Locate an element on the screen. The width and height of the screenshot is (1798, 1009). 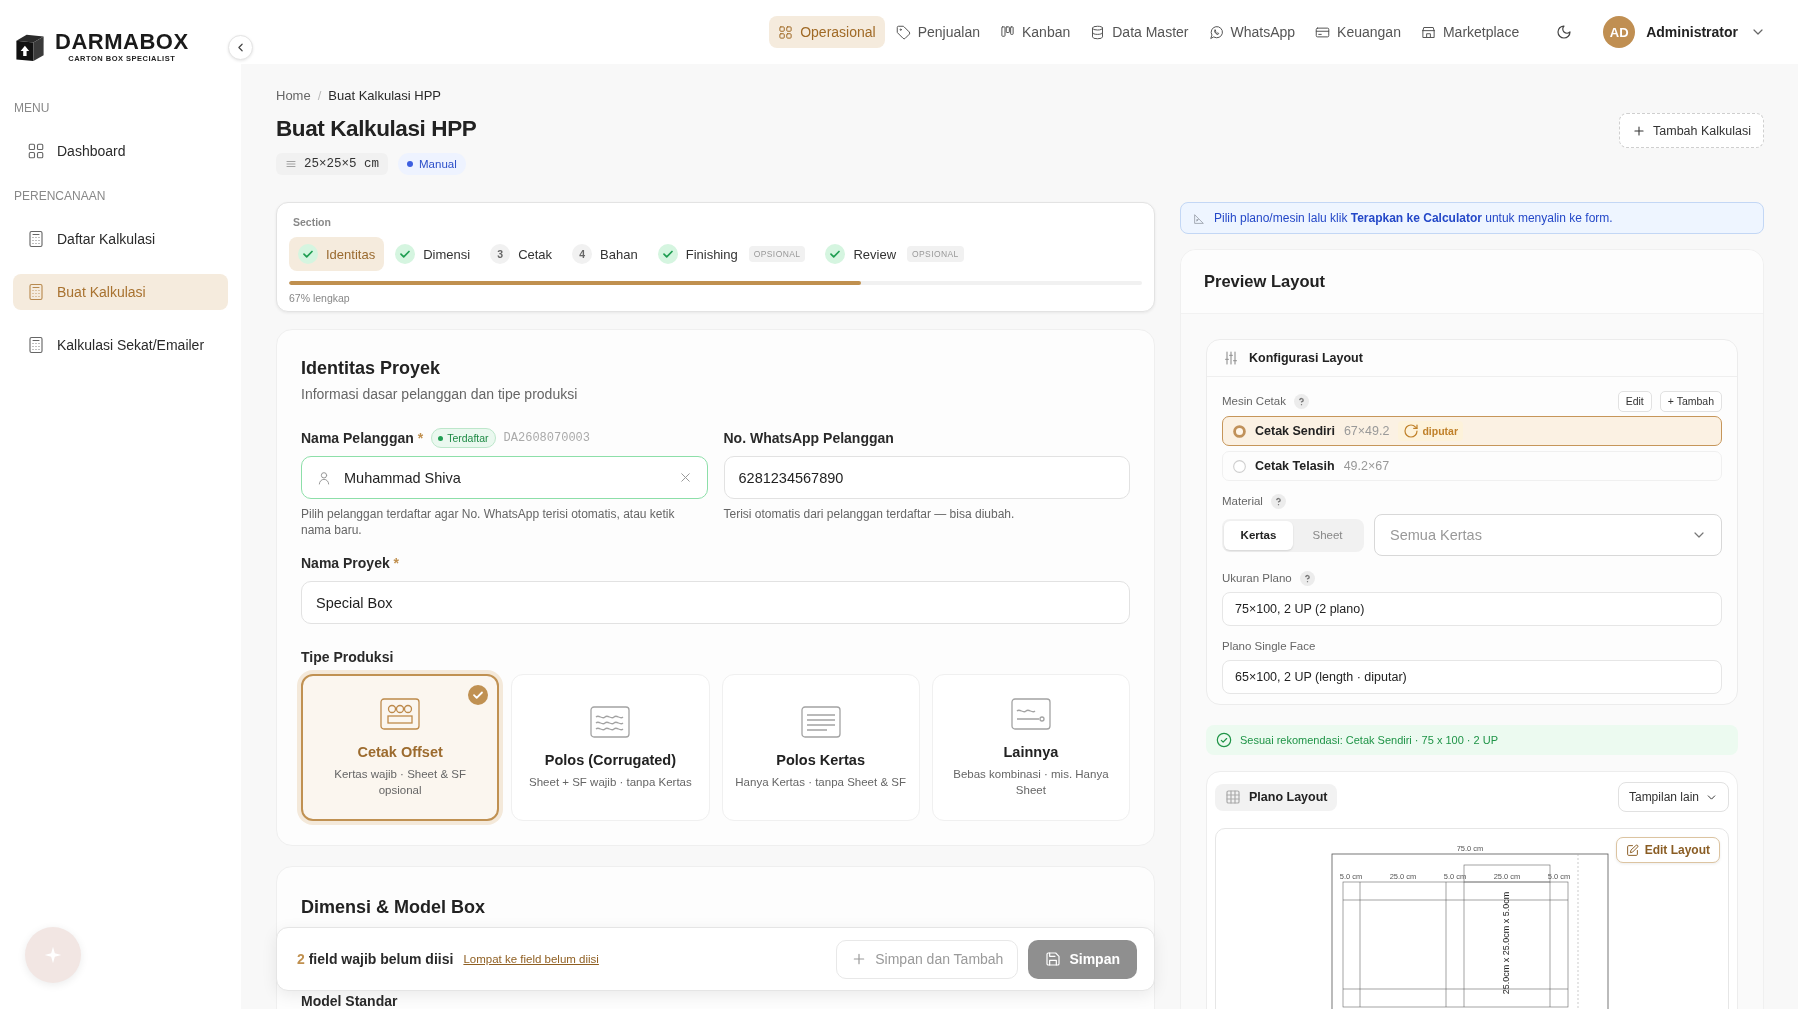
sidebar-item: Kalkulasi Sekat/Emailer is located at coordinates (120, 345).